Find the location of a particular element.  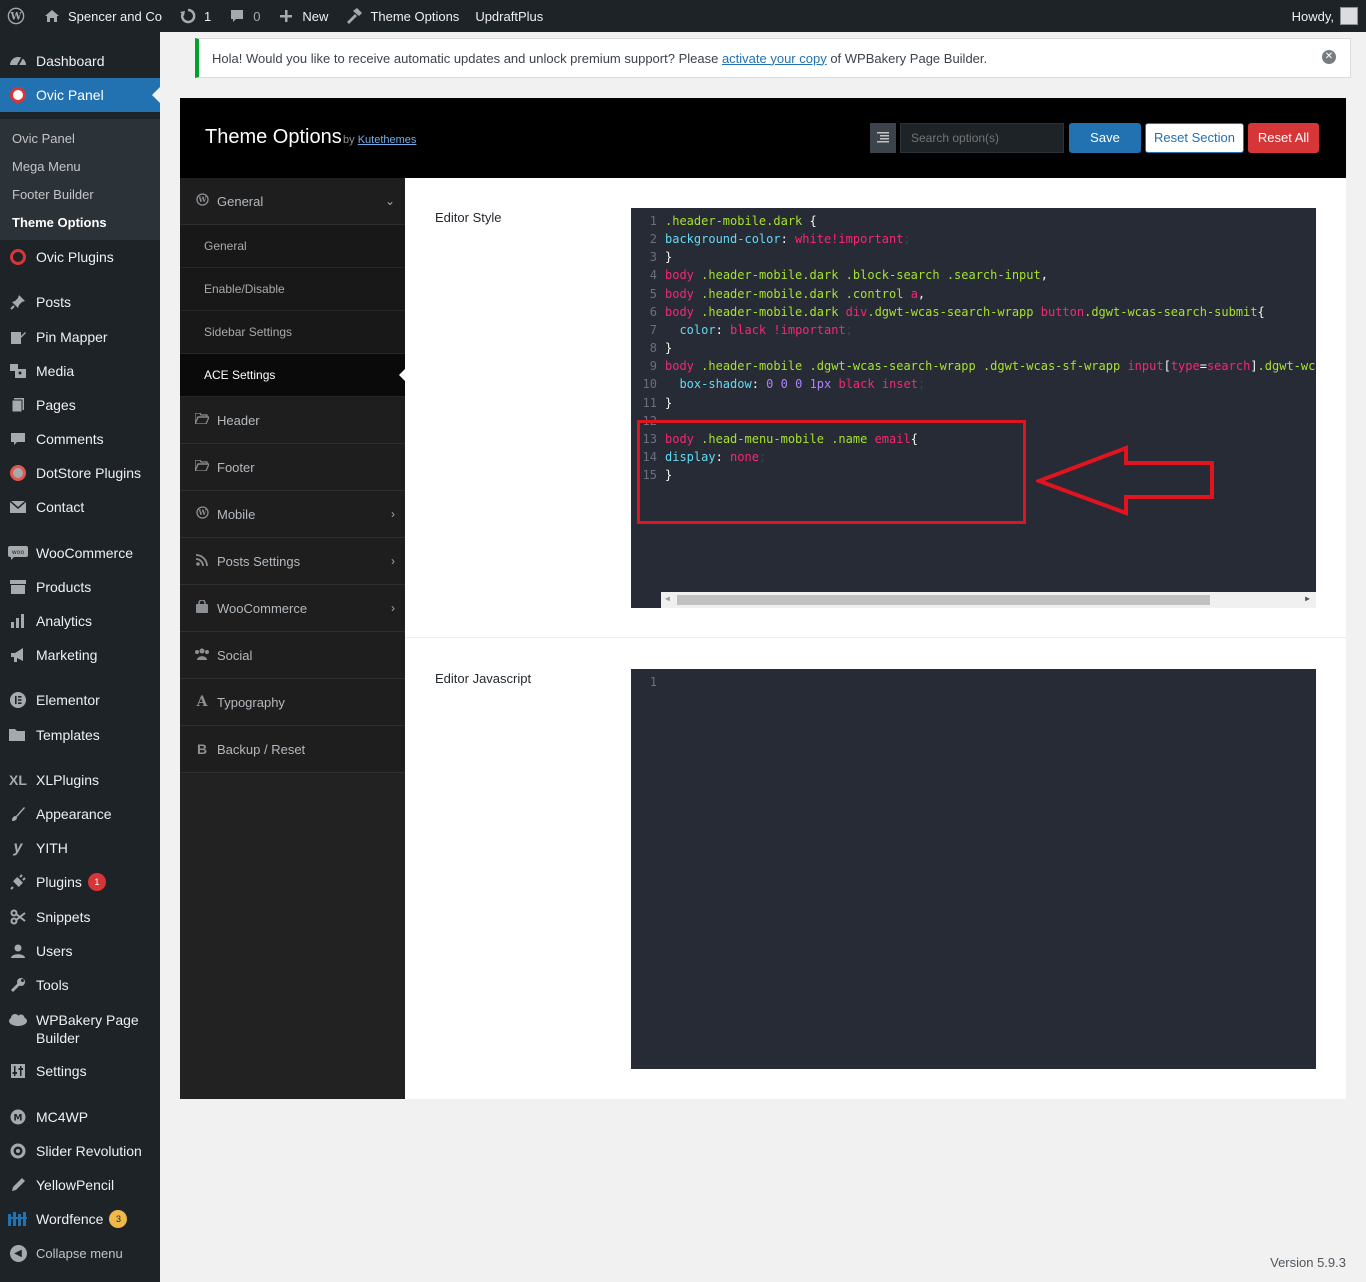

menu-settings: Settings is located at coordinates (80, 1071).